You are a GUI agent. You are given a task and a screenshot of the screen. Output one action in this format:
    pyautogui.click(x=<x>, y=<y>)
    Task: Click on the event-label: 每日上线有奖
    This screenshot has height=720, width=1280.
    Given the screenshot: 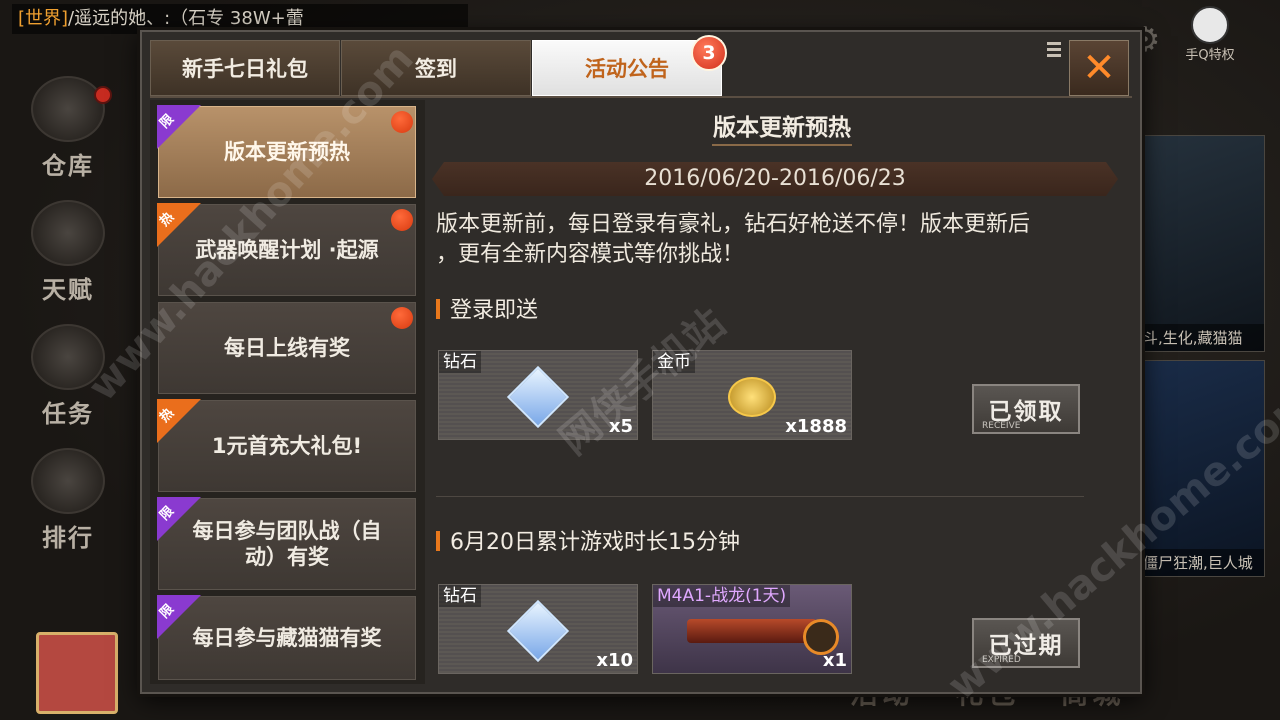 What is the action you would take?
    pyautogui.click(x=287, y=348)
    